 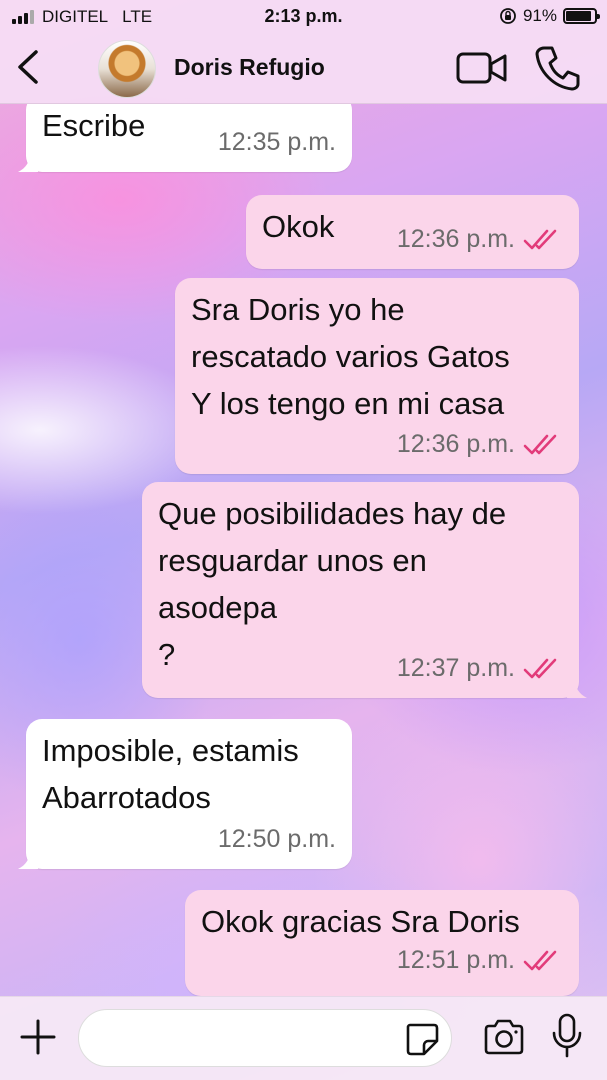 What do you see at coordinates (30, 67) in the screenshot?
I see `back-chevron-icon` at bounding box center [30, 67].